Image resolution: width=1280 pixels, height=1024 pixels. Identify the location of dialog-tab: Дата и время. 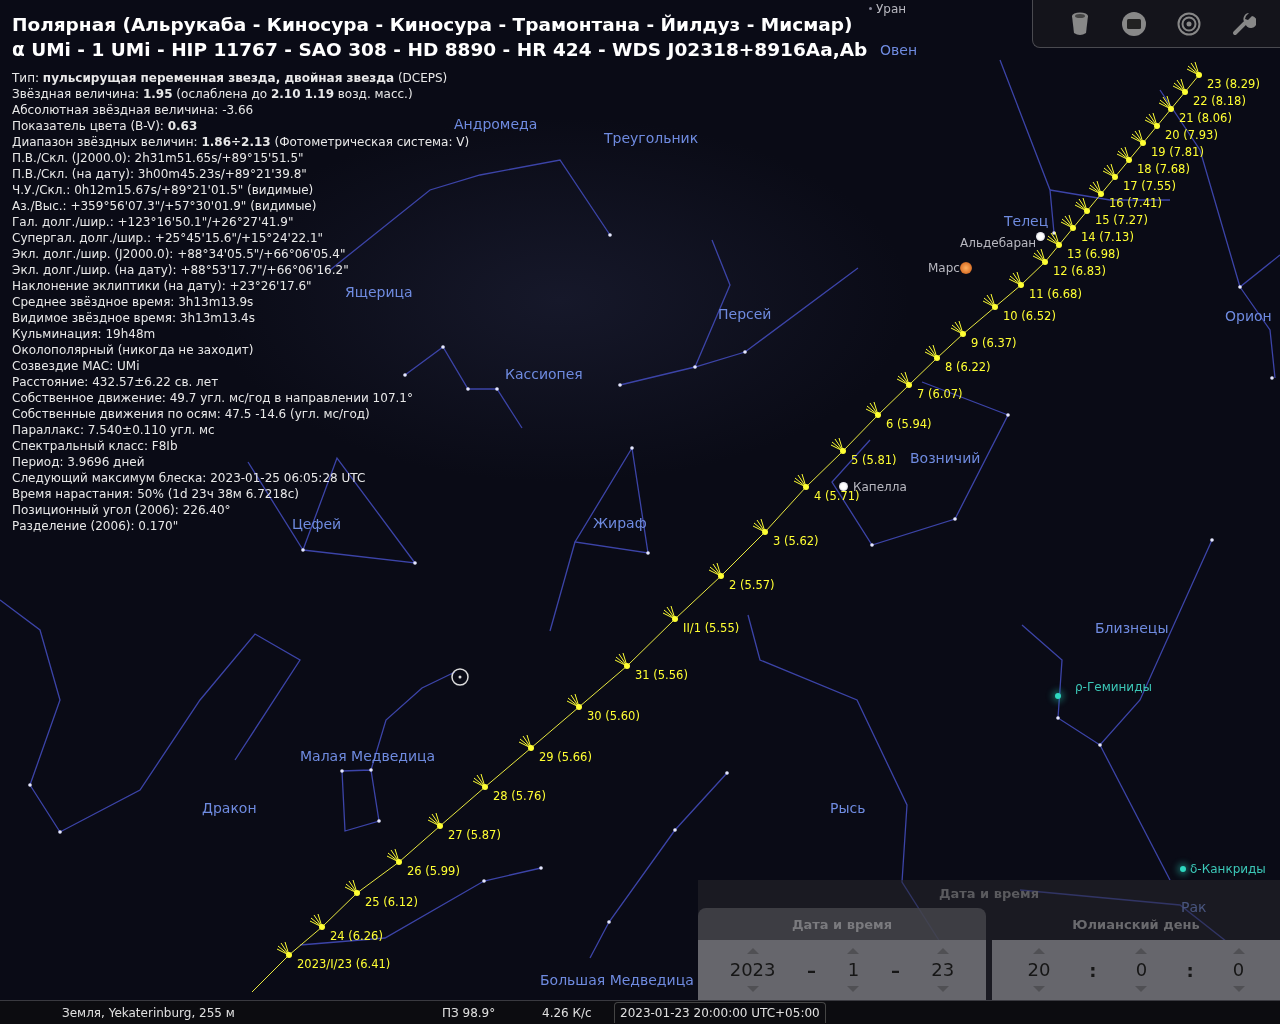
(842, 924).